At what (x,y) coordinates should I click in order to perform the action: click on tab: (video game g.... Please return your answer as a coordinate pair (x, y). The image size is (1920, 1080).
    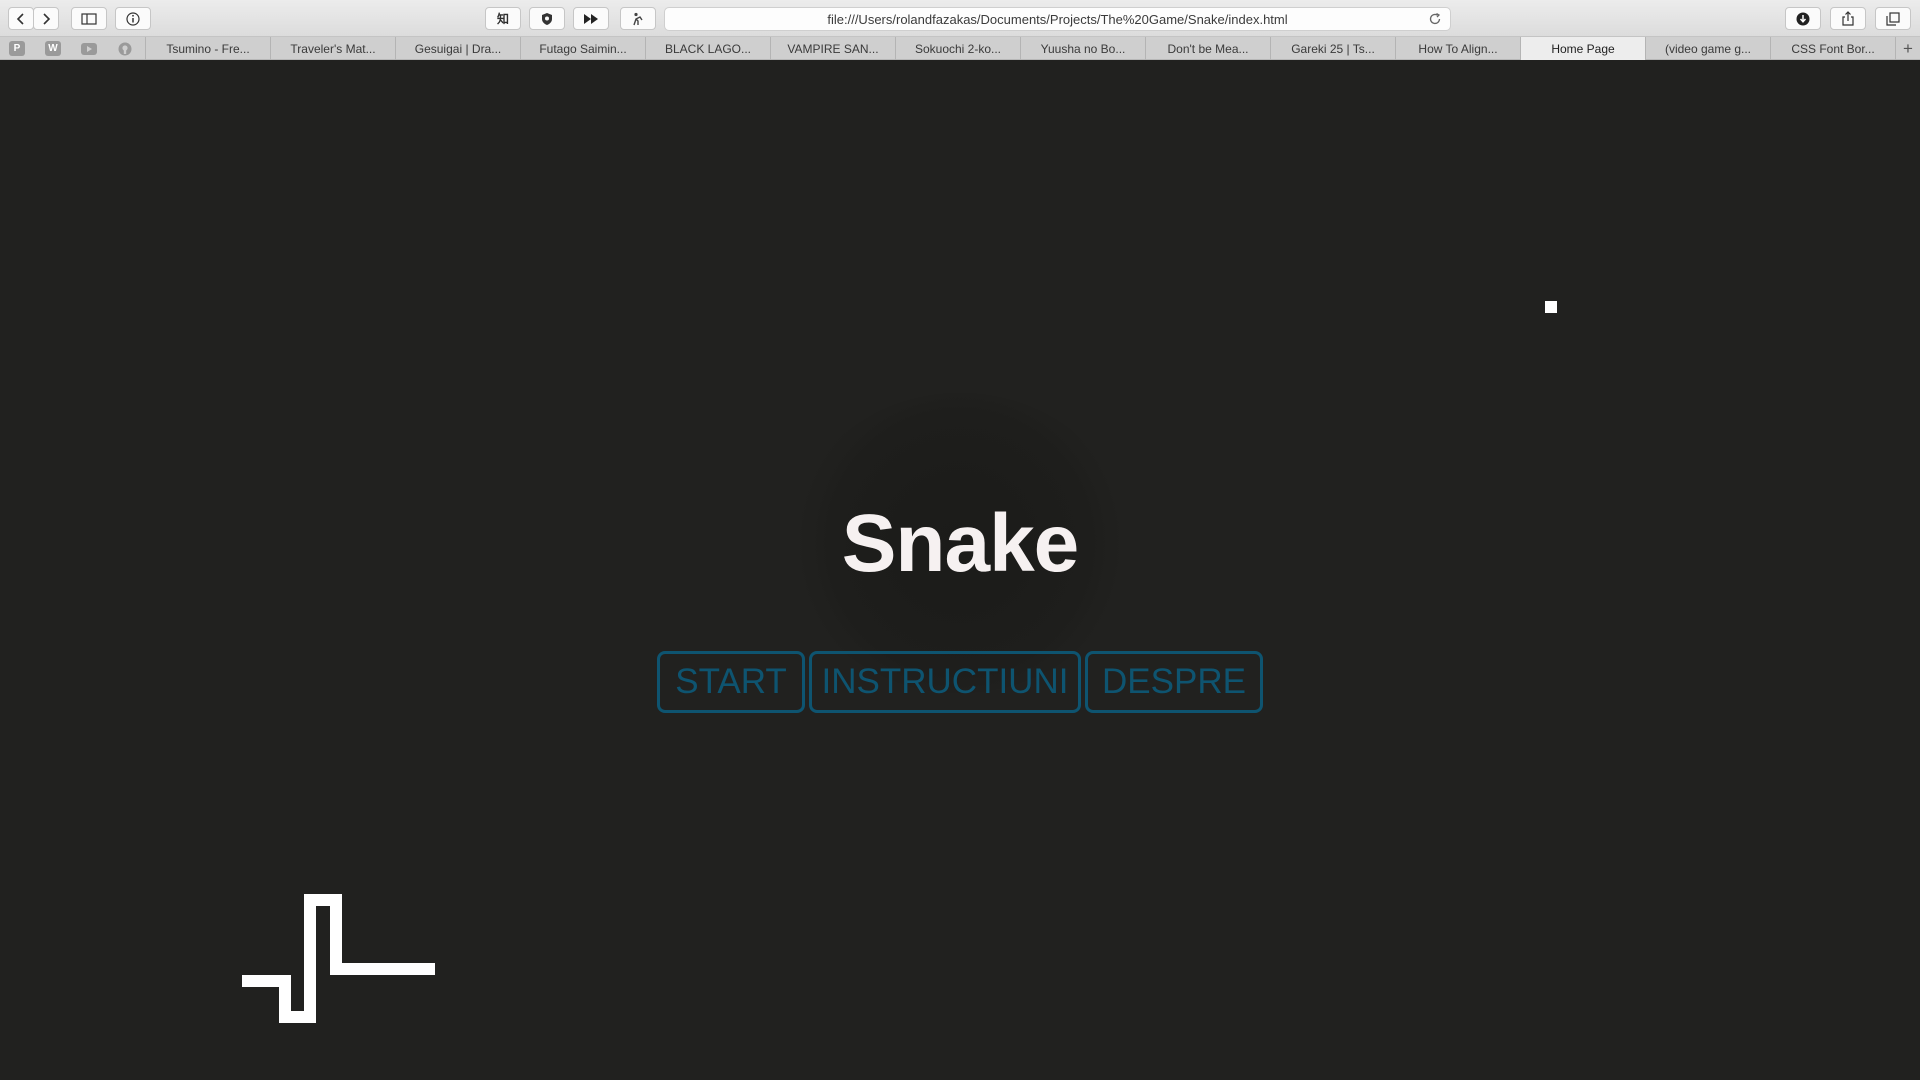
    Looking at the image, I should click on (1707, 48).